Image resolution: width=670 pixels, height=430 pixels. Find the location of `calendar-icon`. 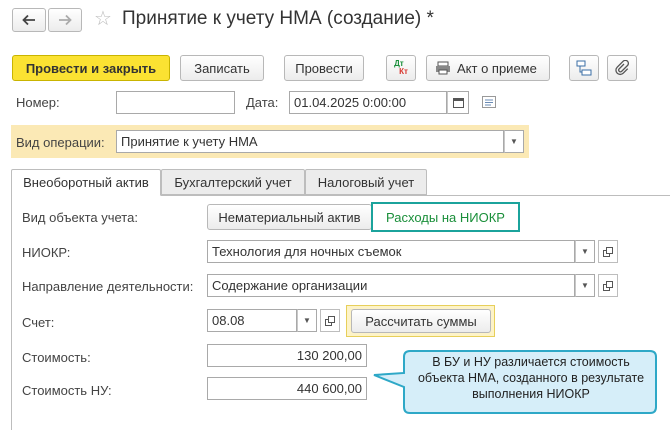

calendar-icon is located at coordinates (458, 103).